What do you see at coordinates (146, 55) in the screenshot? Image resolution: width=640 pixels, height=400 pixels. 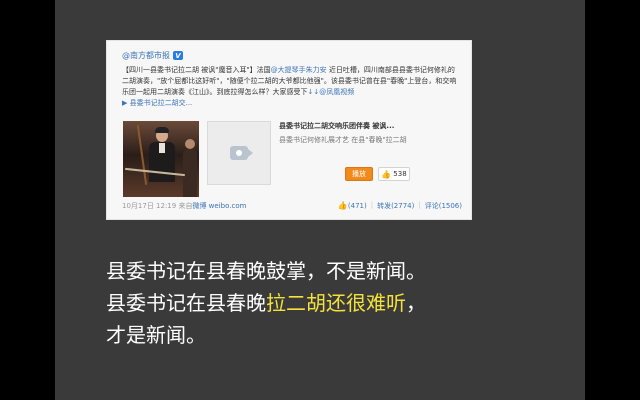 I see `author-name: @南方都市报` at bounding box center [146, 55].